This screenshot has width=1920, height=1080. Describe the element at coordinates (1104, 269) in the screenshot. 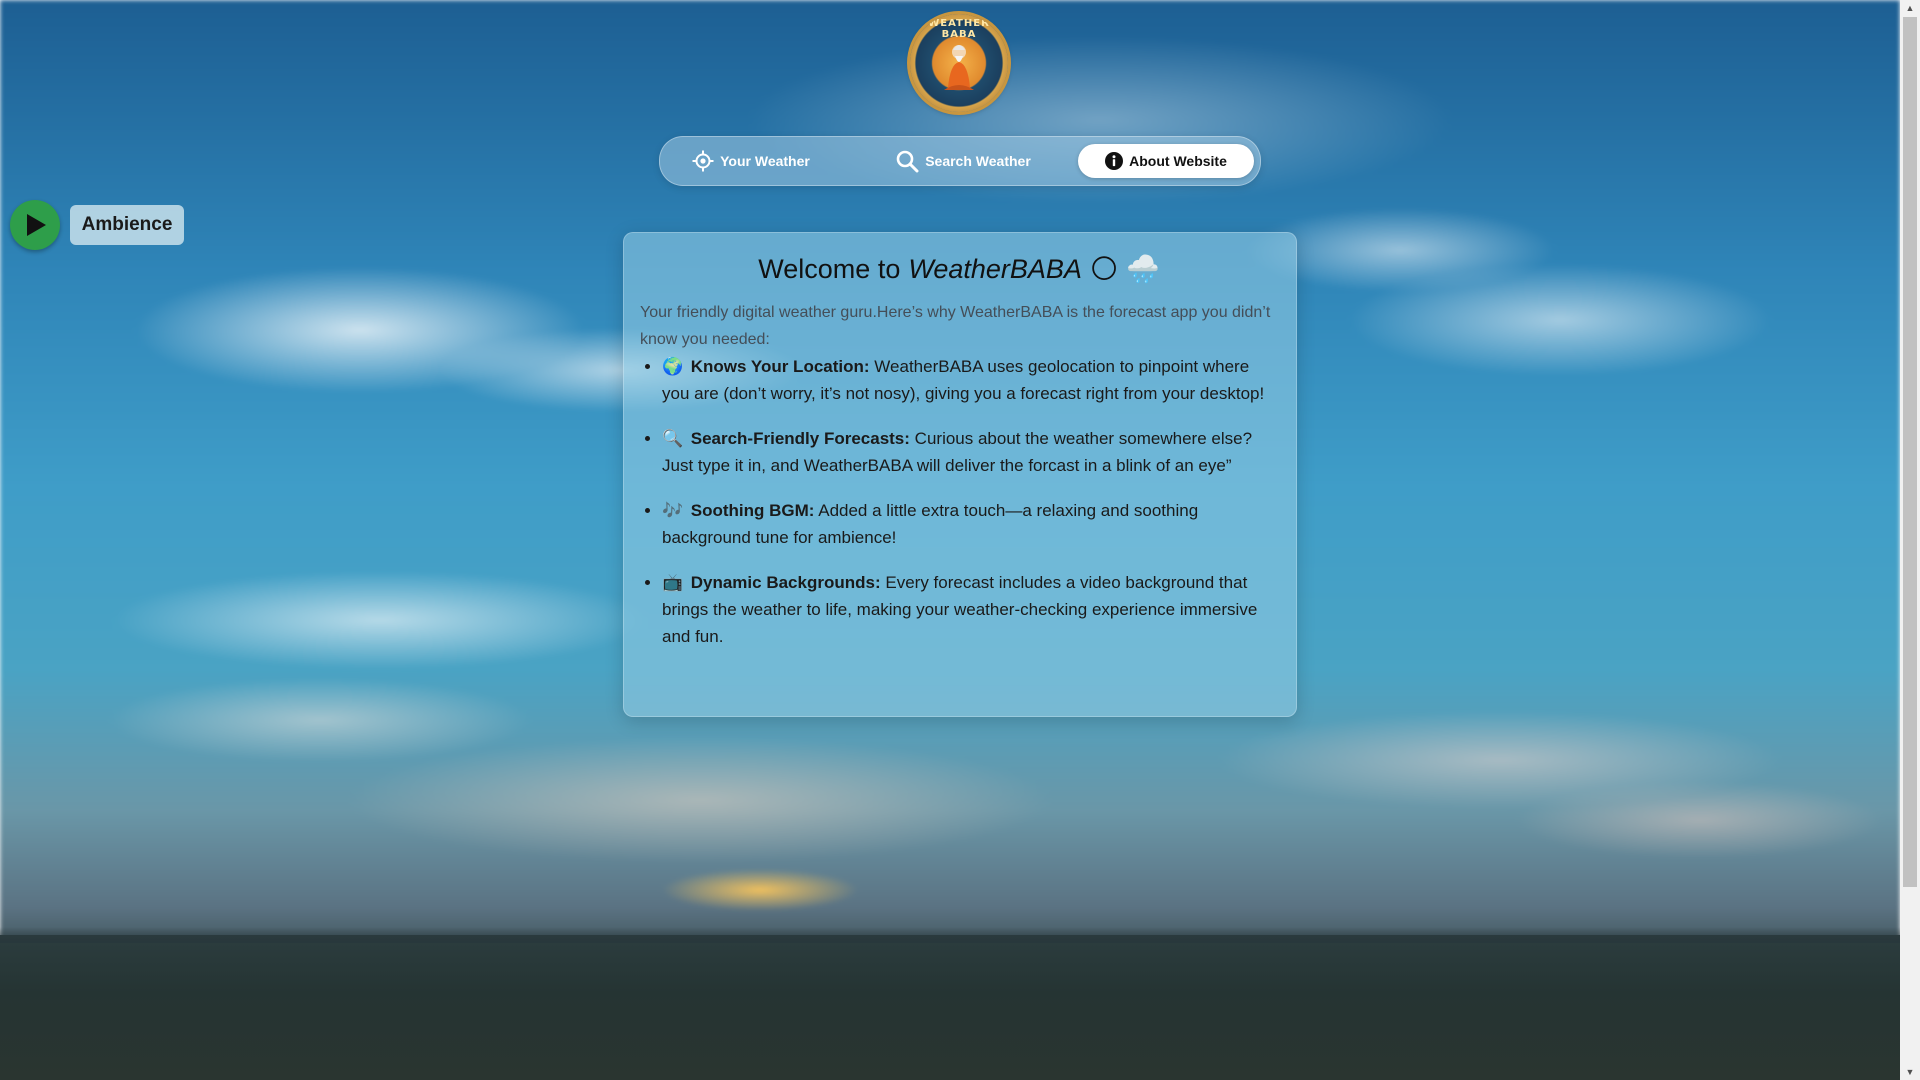

I see `moon-emoji-icon: 🌕` at that location.